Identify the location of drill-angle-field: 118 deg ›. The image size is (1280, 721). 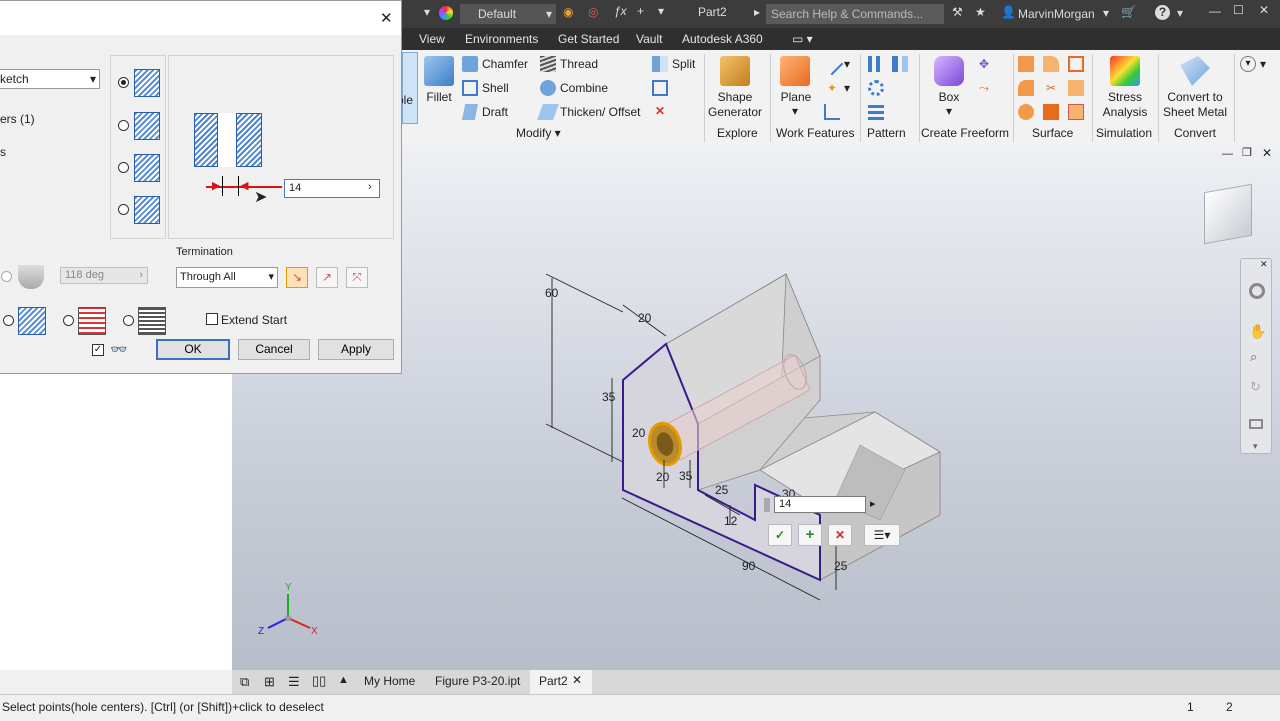
(104, 275).